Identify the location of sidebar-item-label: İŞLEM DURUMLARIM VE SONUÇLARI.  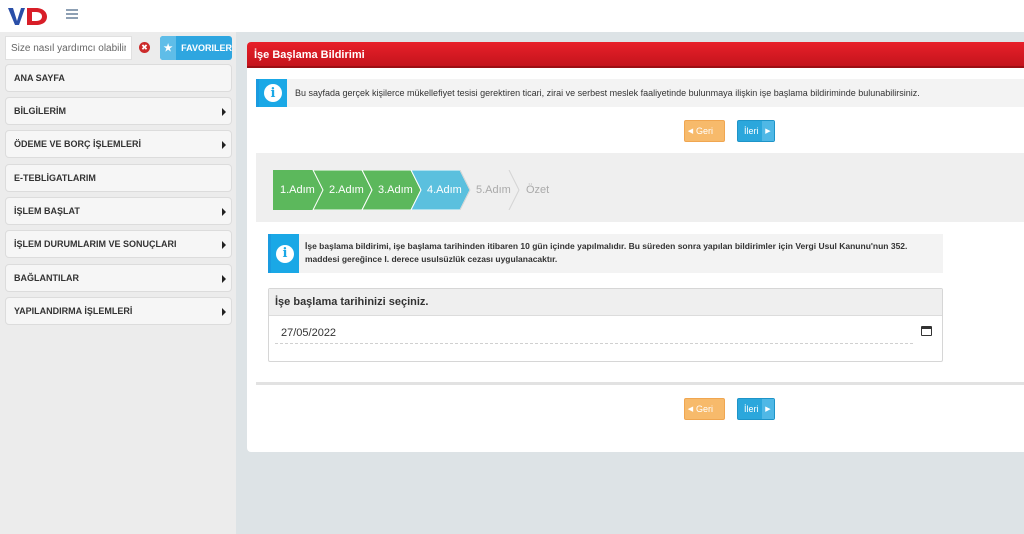
(95, 244).